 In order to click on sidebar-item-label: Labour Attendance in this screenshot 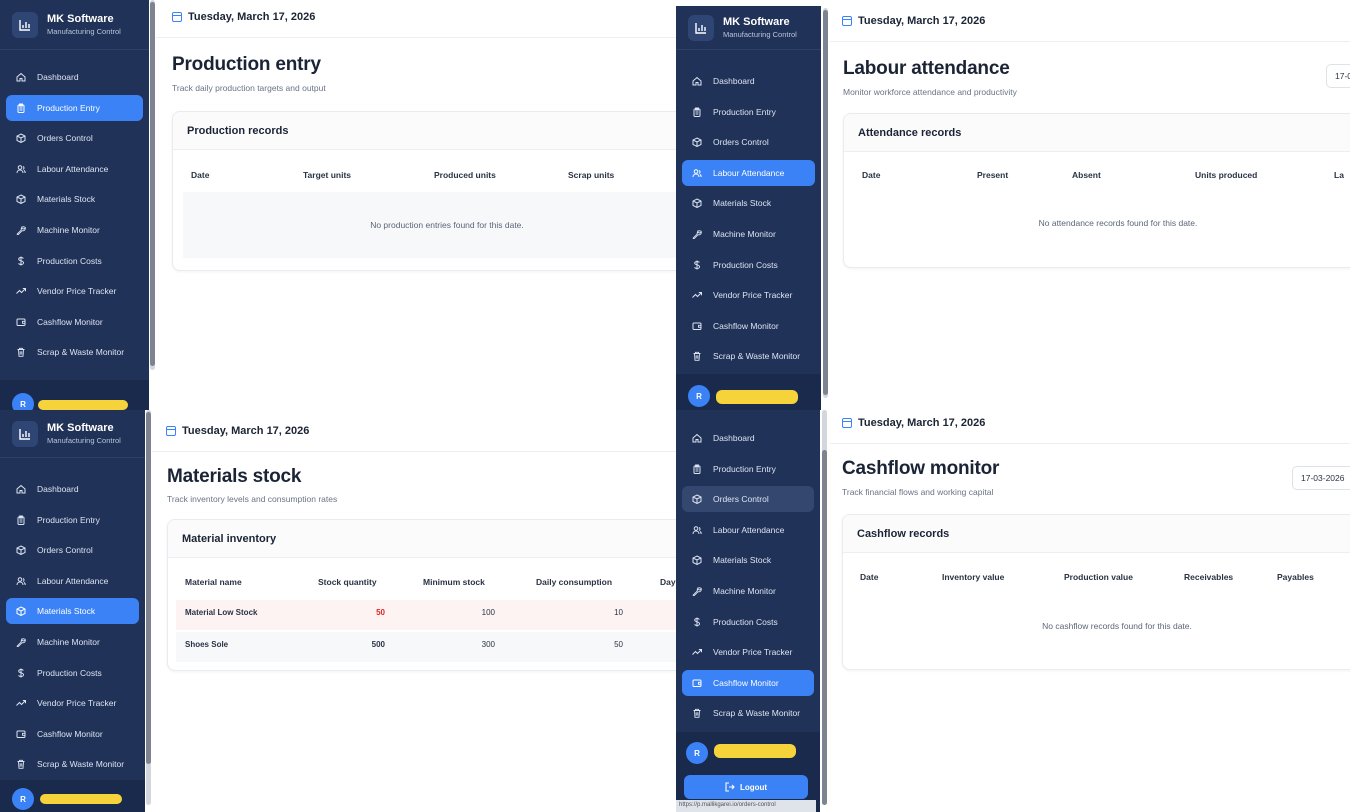, I will do `click(73, 168)`.